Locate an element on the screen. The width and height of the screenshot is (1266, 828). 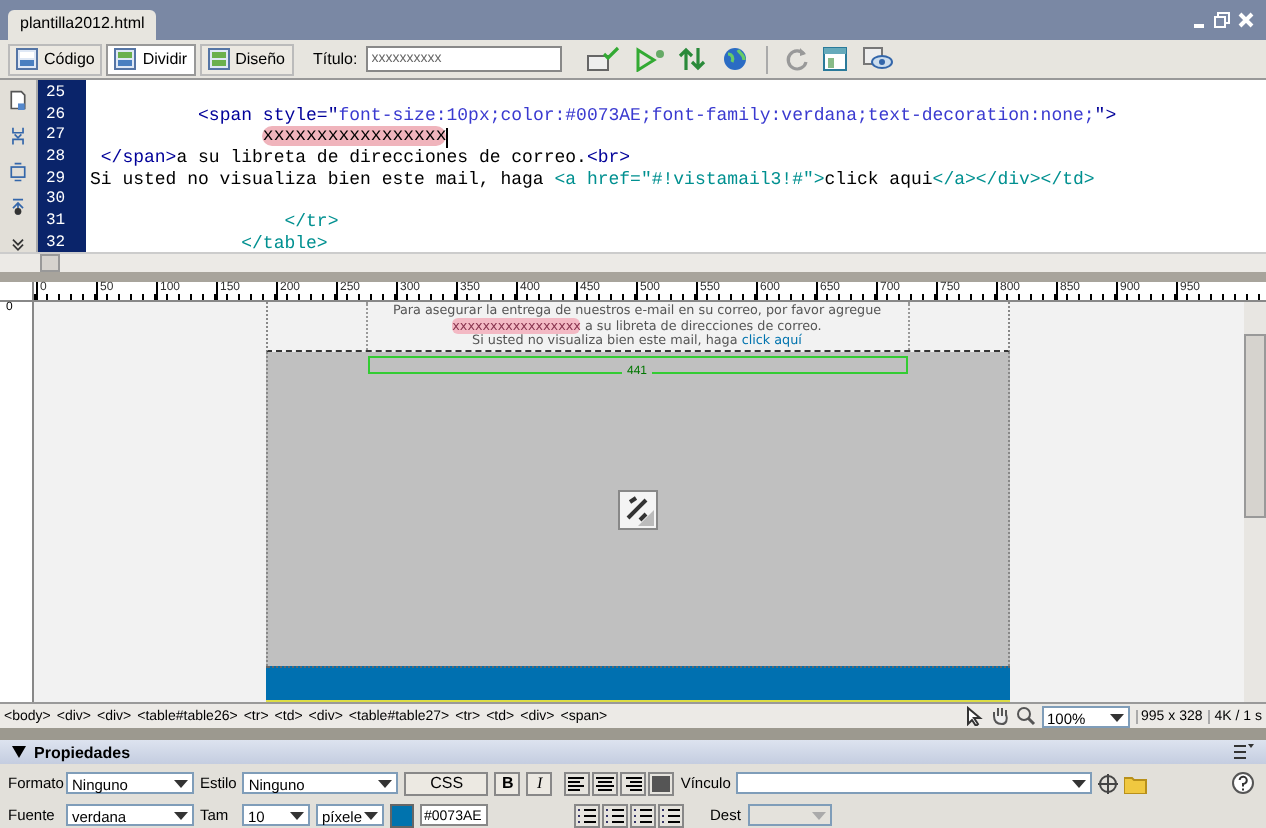
line-number: 26 is located at coordinates (57, 116).